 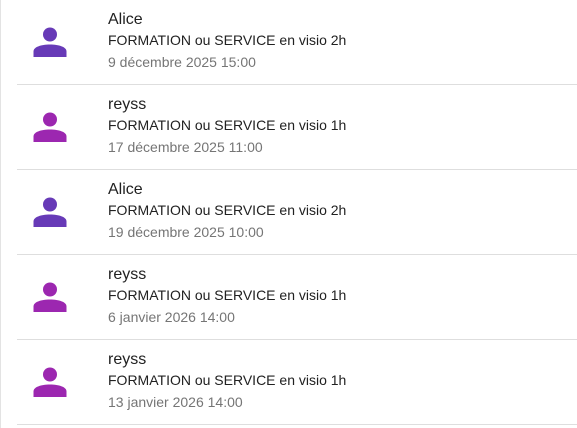 I want to click on appointment-date: 19 décembre 2025 10:00, so click(x=186, y=232).